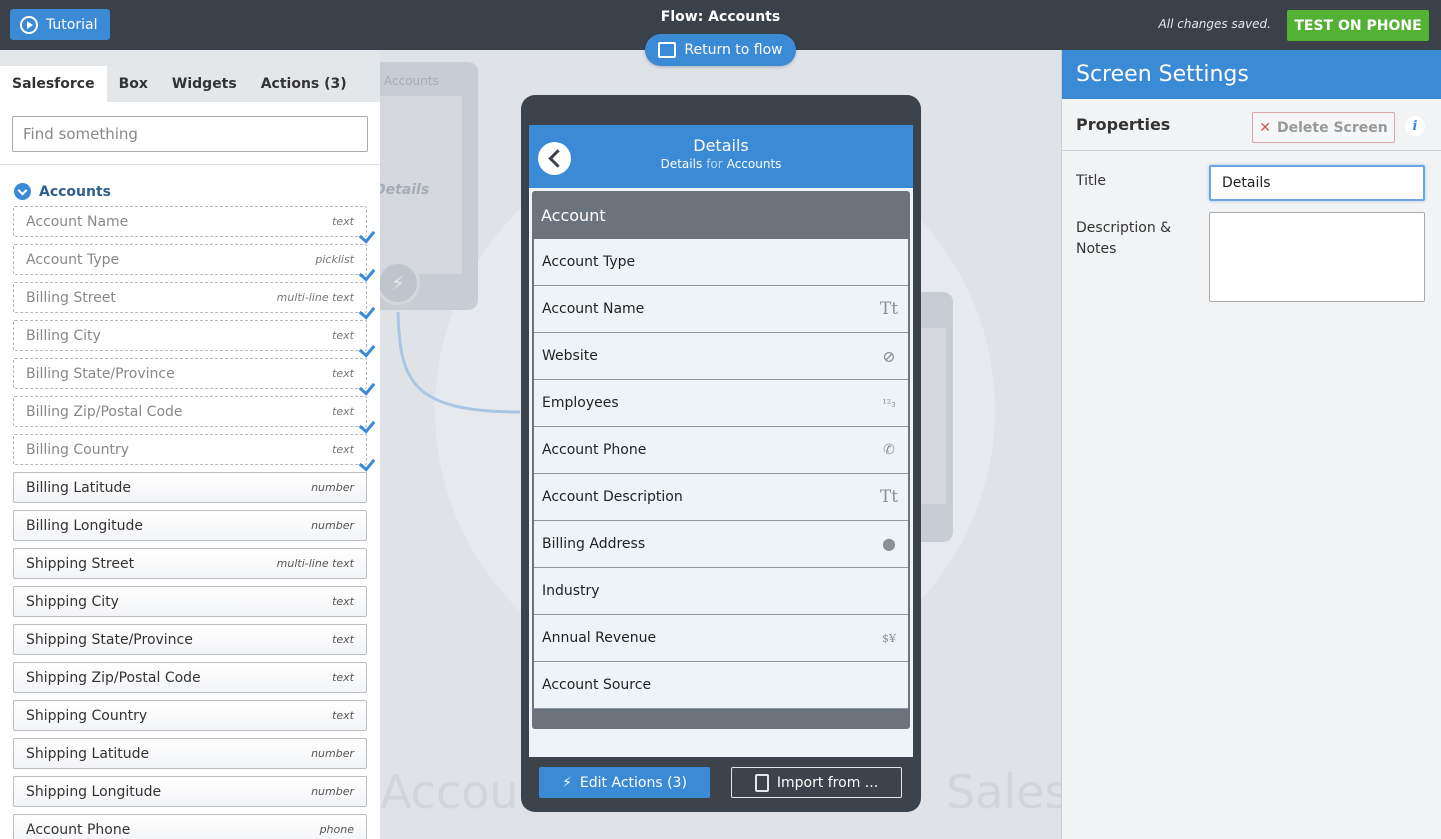 The height and width of the screenshot is (839, 1441). I want to click on search-area, so click(190, 133).